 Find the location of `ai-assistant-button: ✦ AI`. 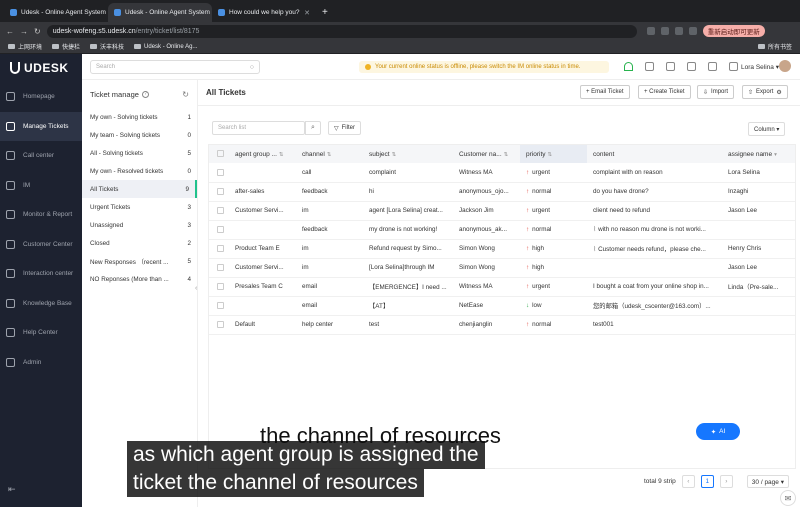

ai-assistant-button: ✦ AI is located at coordinates (718, 431).